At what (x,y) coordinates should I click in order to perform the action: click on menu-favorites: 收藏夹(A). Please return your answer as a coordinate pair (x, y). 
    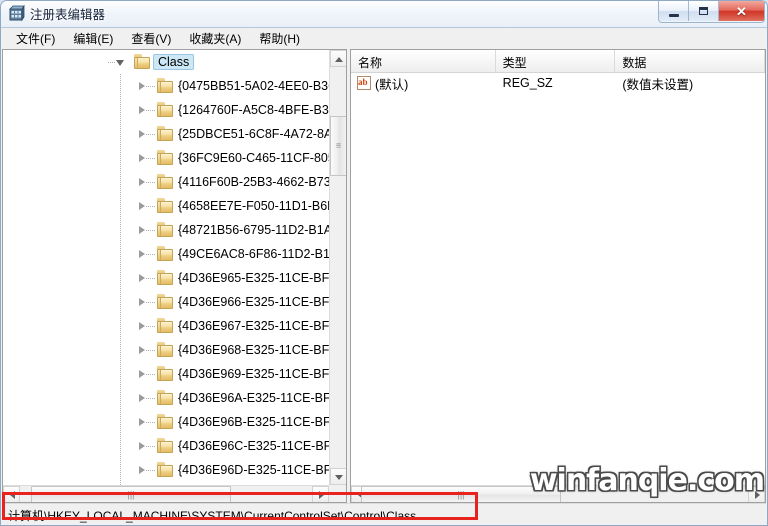
    Looking at the image, I should click on (215, 39).